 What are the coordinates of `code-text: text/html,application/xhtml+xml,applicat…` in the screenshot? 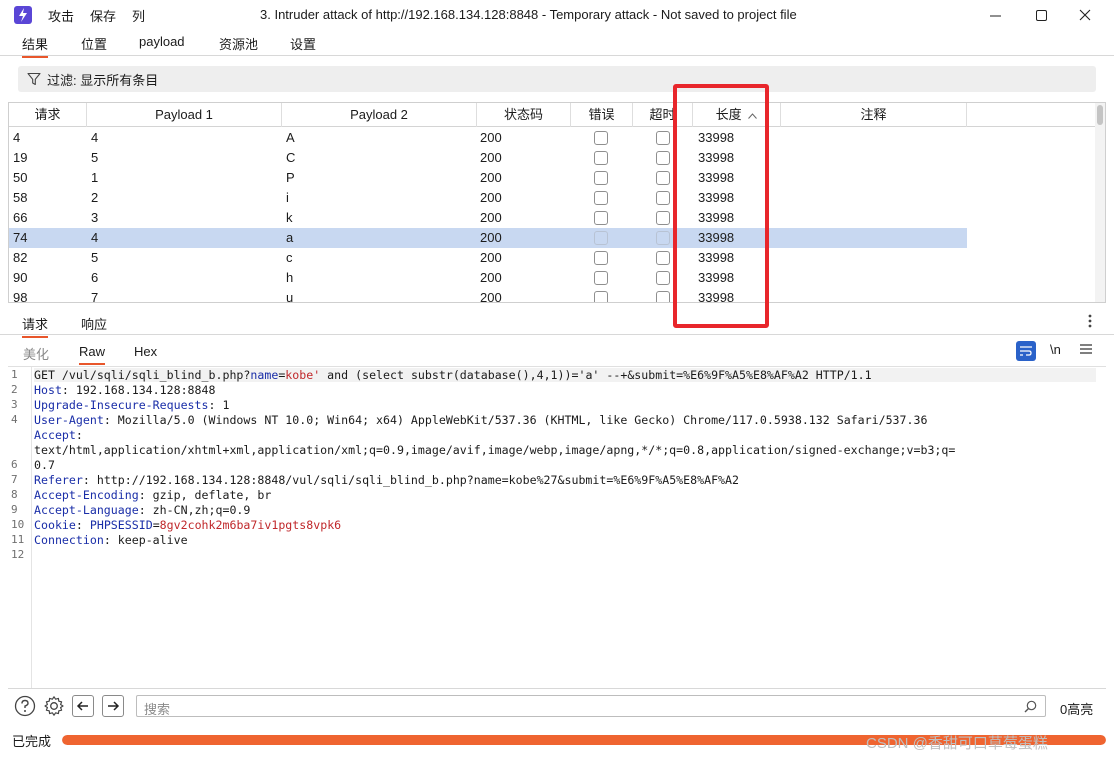 It's located at (495, 450).